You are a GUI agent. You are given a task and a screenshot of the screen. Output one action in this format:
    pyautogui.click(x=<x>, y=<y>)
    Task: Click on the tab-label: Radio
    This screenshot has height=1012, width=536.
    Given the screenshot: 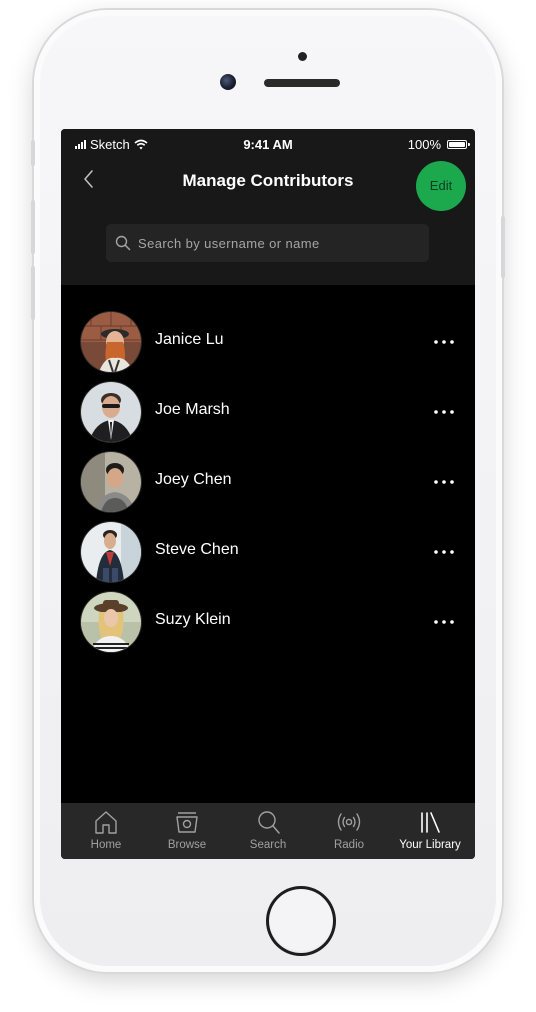 What is the action you would take?
    pyautogui.click(x=349, y=845)
    